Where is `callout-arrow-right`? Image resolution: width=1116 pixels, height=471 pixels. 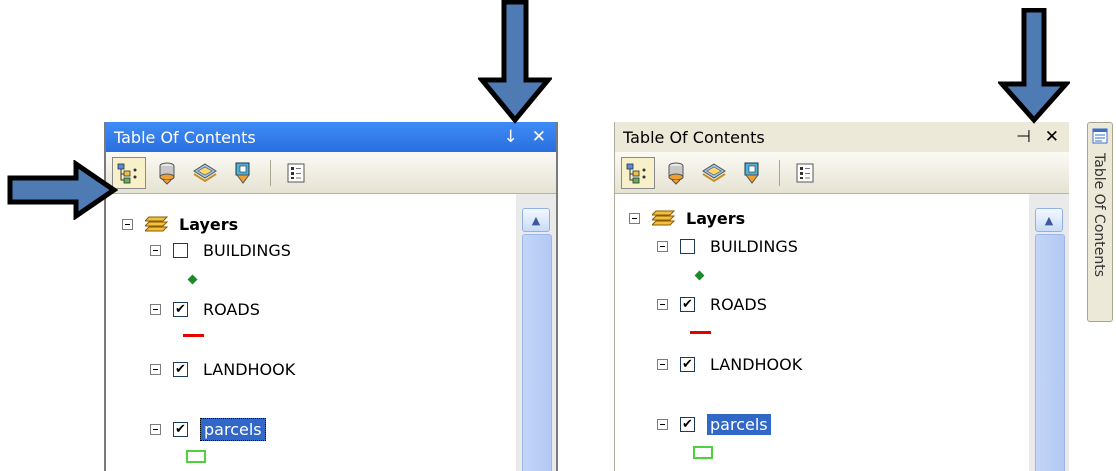
callout-arrow-right is located at coordinates (62, 190).